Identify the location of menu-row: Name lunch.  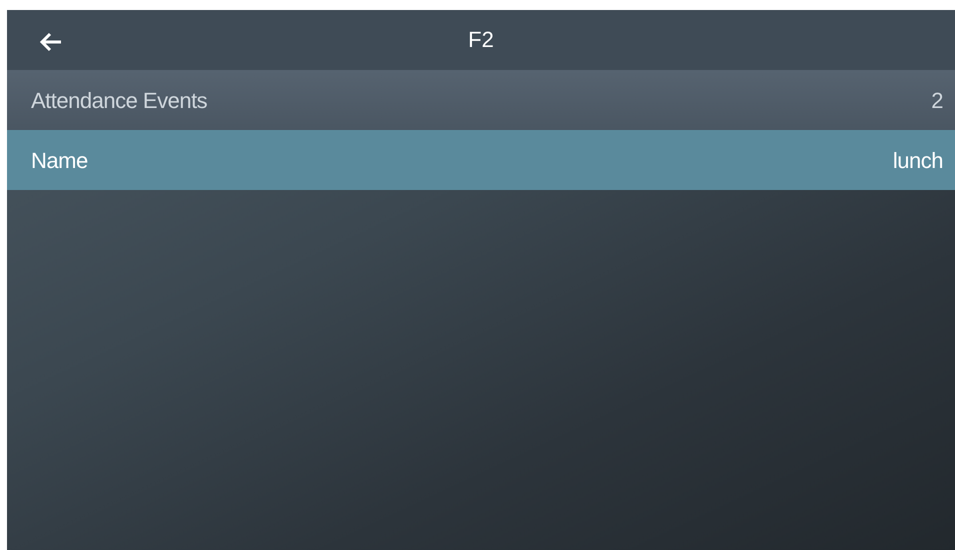
(481, 160).